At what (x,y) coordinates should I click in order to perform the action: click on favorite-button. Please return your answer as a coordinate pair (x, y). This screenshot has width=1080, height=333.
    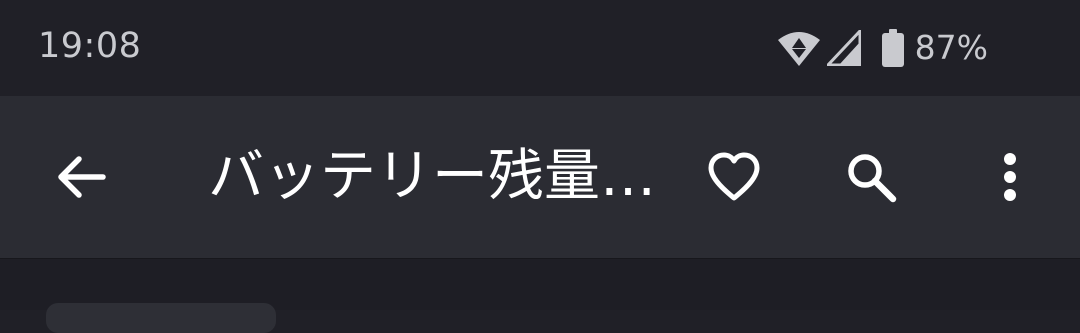
    Looking at the image, I should click on (734, 177).